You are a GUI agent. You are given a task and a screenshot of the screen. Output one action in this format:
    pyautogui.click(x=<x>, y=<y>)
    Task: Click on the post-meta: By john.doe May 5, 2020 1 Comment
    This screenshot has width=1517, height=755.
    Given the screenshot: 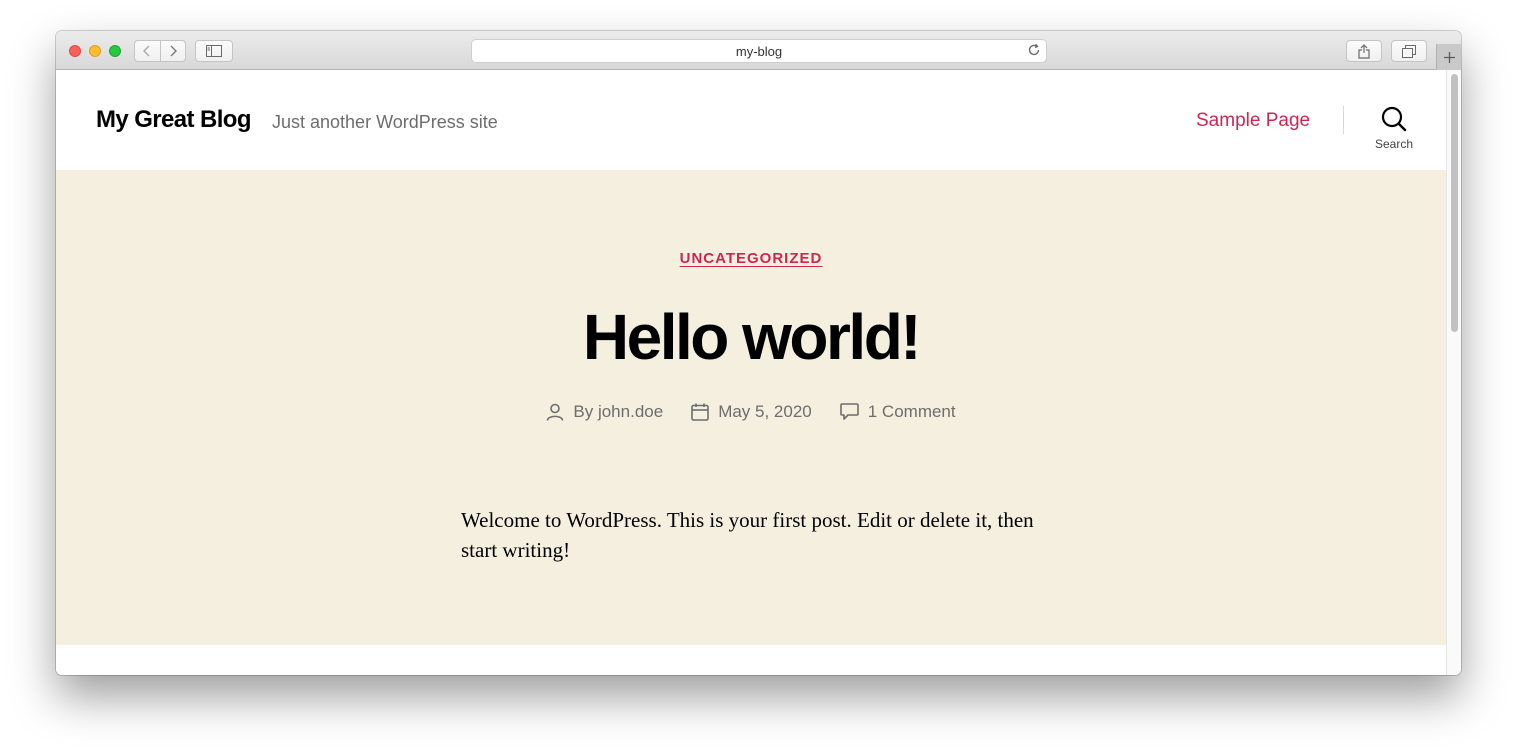 What is the action you would take?
    pyautogui.click(x=751, y=412)
    